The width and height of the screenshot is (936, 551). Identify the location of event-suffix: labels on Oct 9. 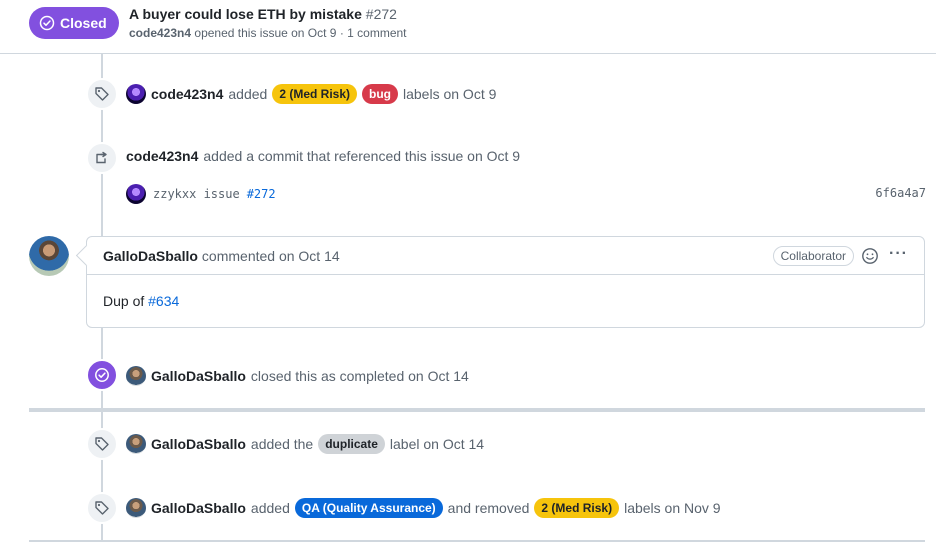
(450, 94).